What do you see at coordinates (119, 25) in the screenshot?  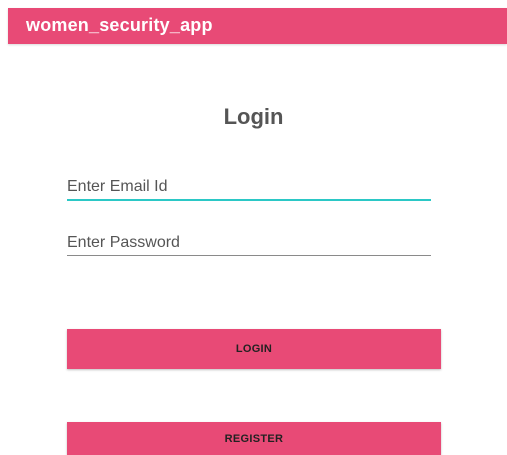 I see `app-title: women_security_app` at bounding box center [119, 25].